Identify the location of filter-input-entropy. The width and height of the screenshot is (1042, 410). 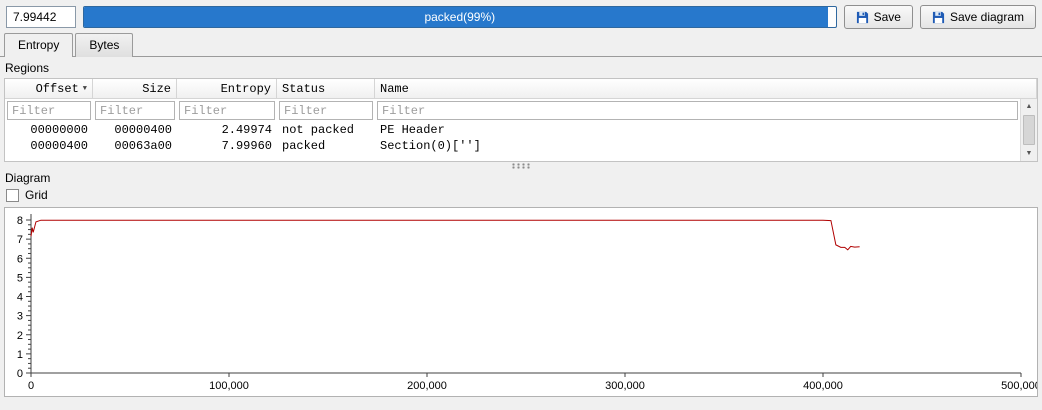
(227, 110).